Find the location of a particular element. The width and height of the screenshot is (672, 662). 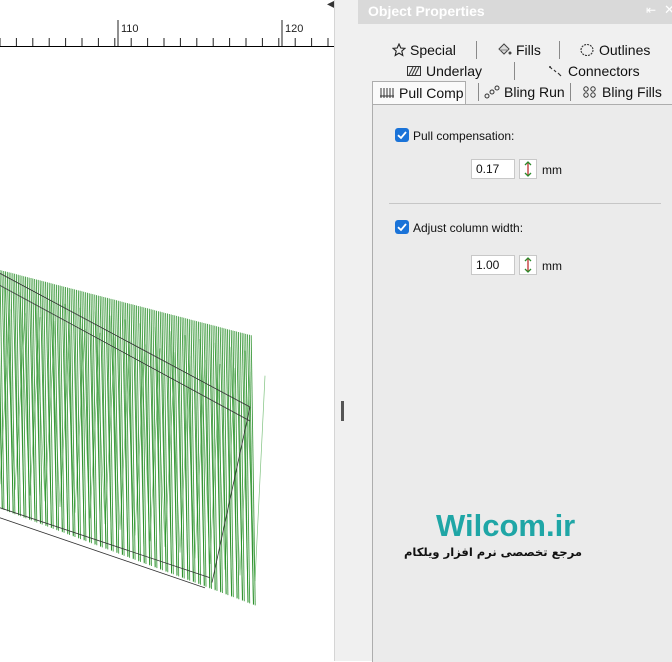

panel-splitter is located at coordinates (346, 330).